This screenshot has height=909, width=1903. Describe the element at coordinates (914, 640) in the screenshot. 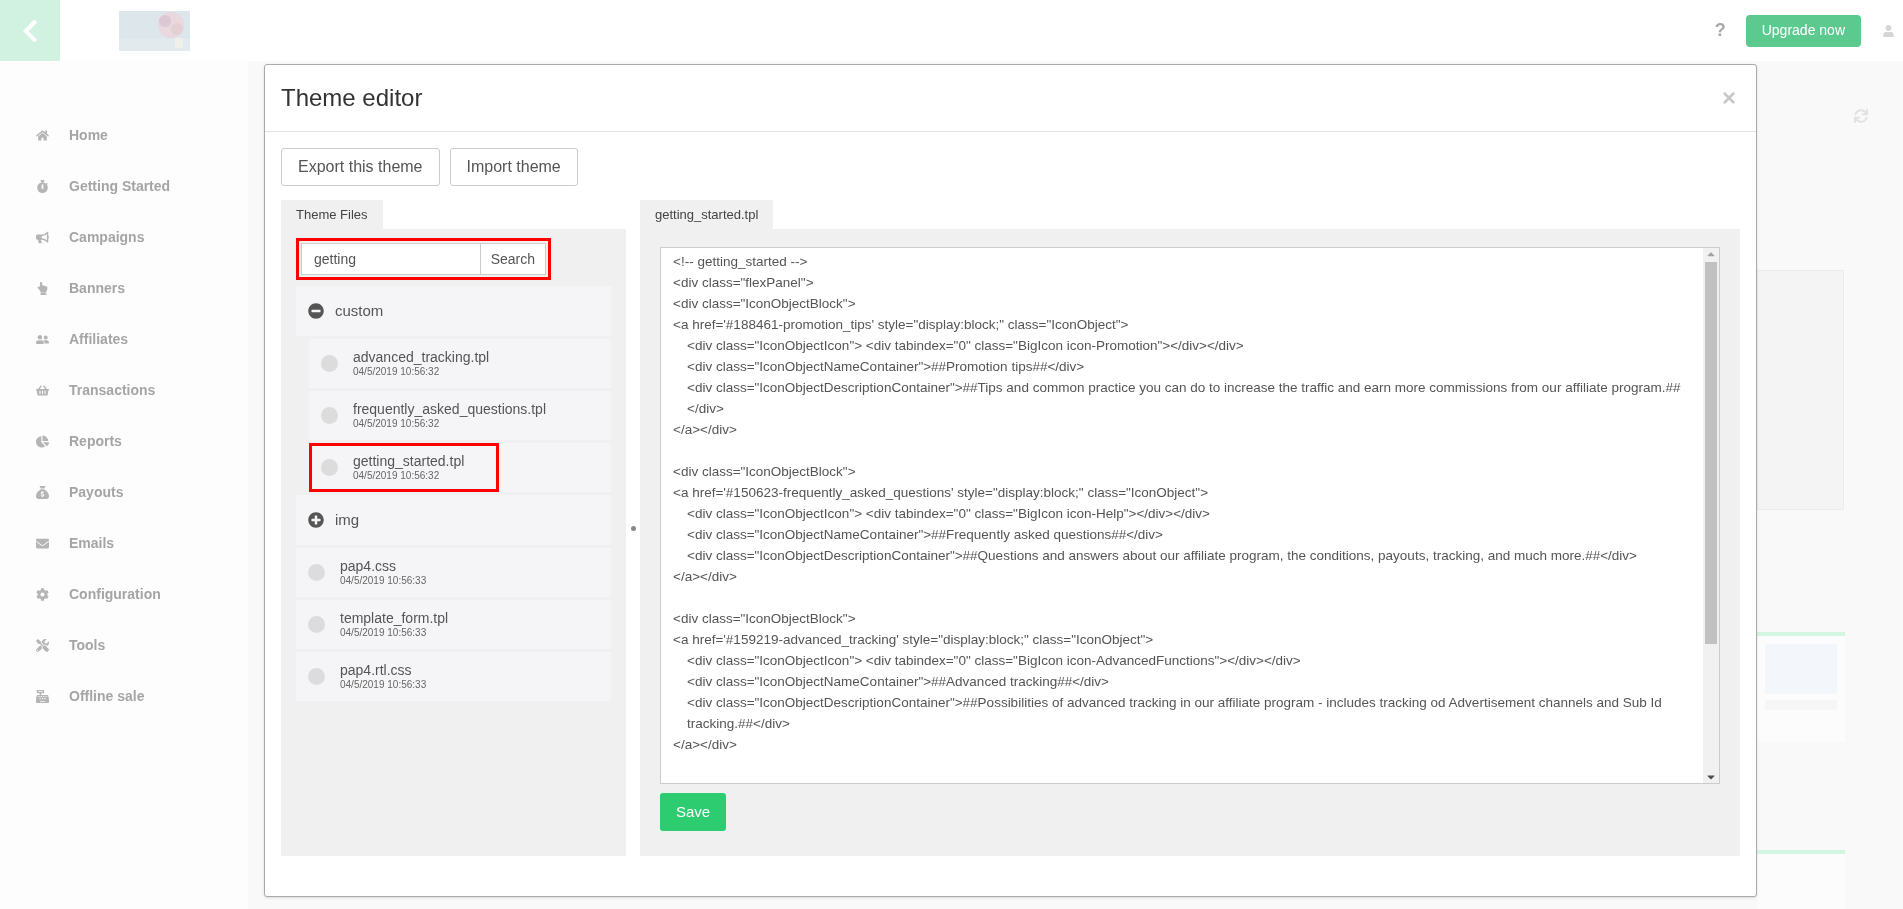

I see `code-line: <a href='#159219-advanced_tracking' style="display:block;" class="IconObject">` at that location.